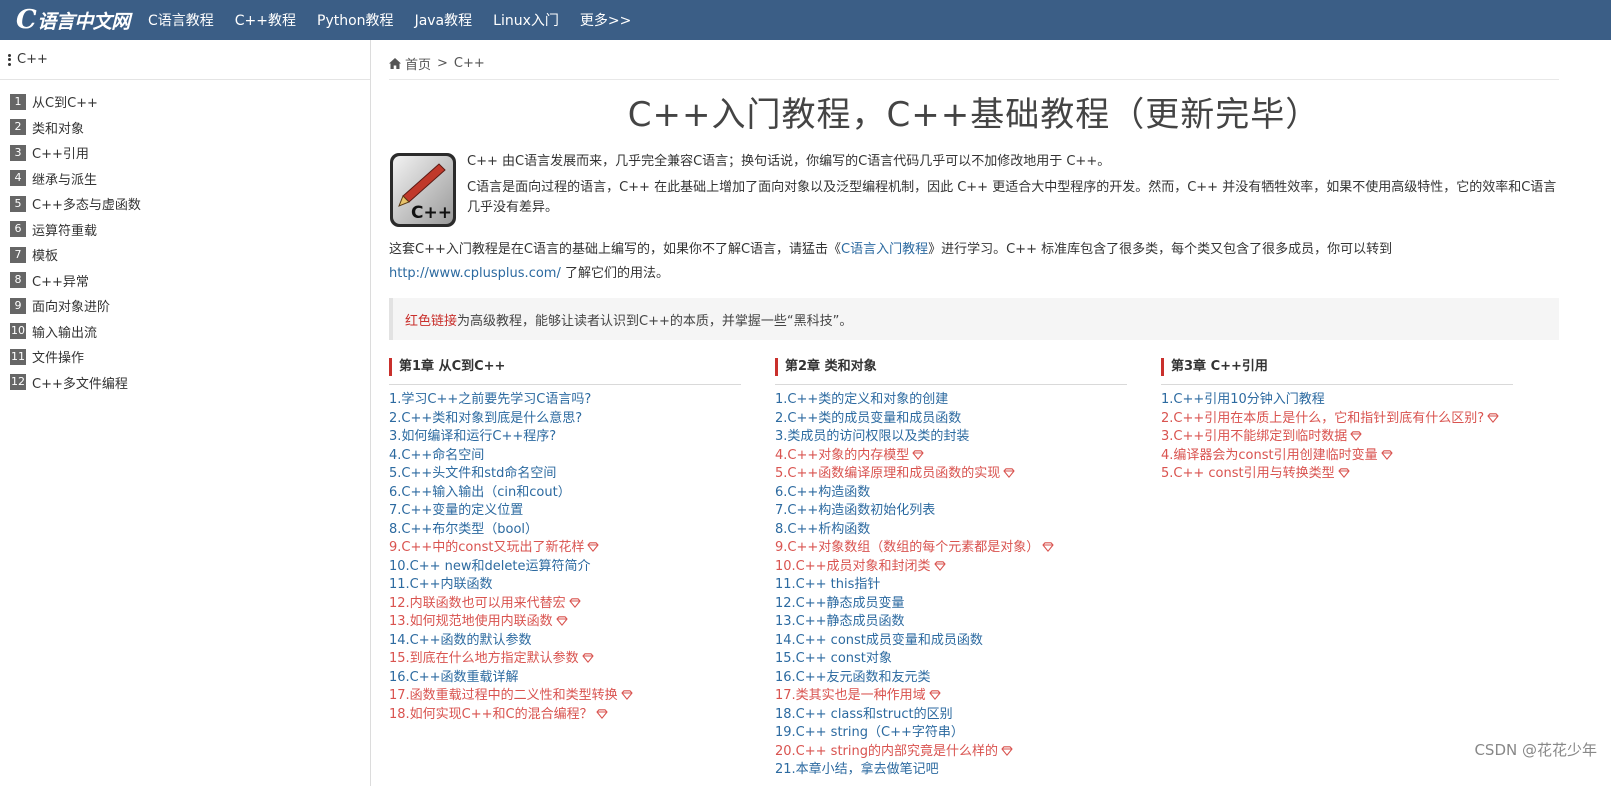 The height and width of the screenshot is (786, 1611). I want to click on description-text-3: 了解它们的用法。, so click(614, 273).